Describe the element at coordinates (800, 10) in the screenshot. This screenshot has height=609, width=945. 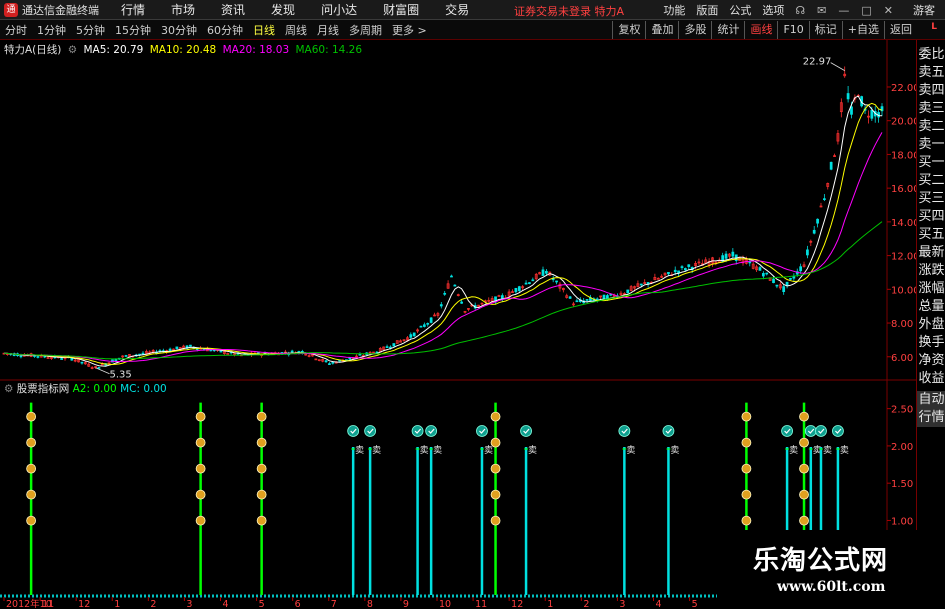
I see `headset-icon: ☊` at that location.